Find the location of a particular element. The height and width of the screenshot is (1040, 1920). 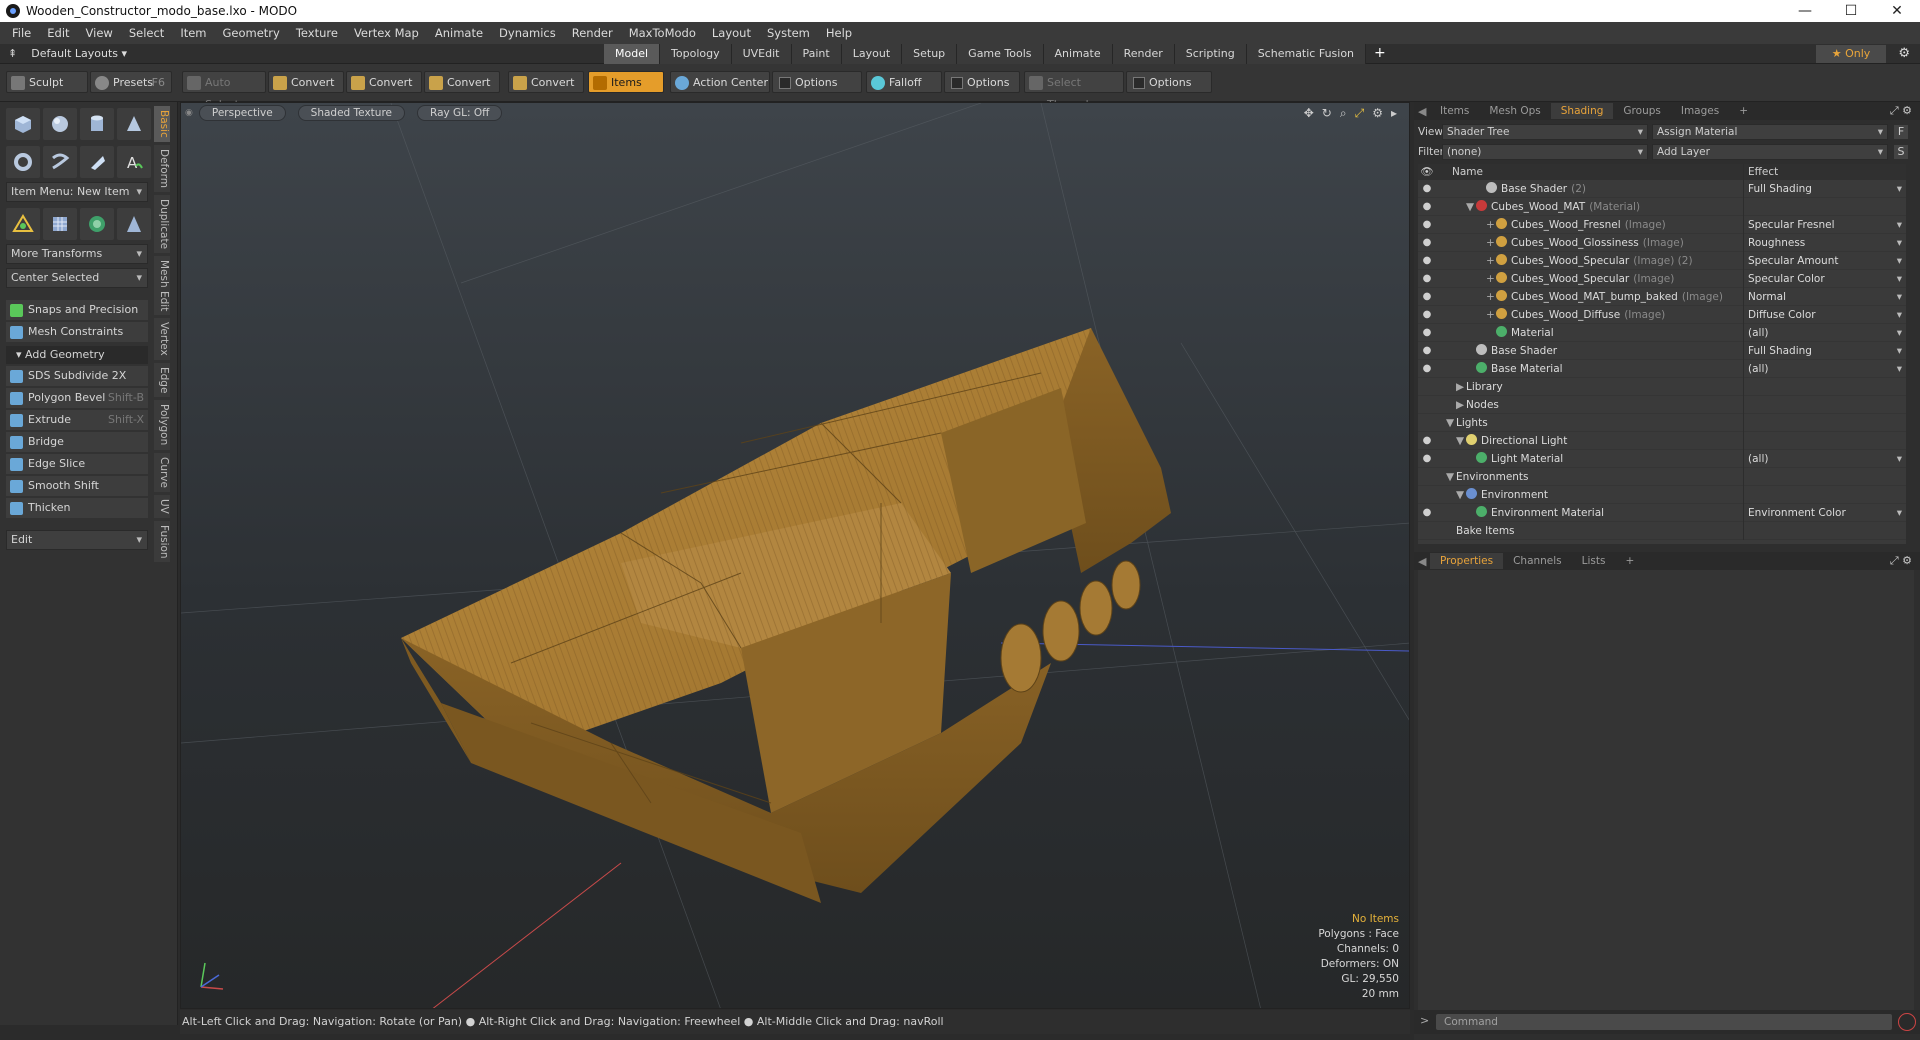

vtab-fusion: Fusion is located at coordinates (162, 541).